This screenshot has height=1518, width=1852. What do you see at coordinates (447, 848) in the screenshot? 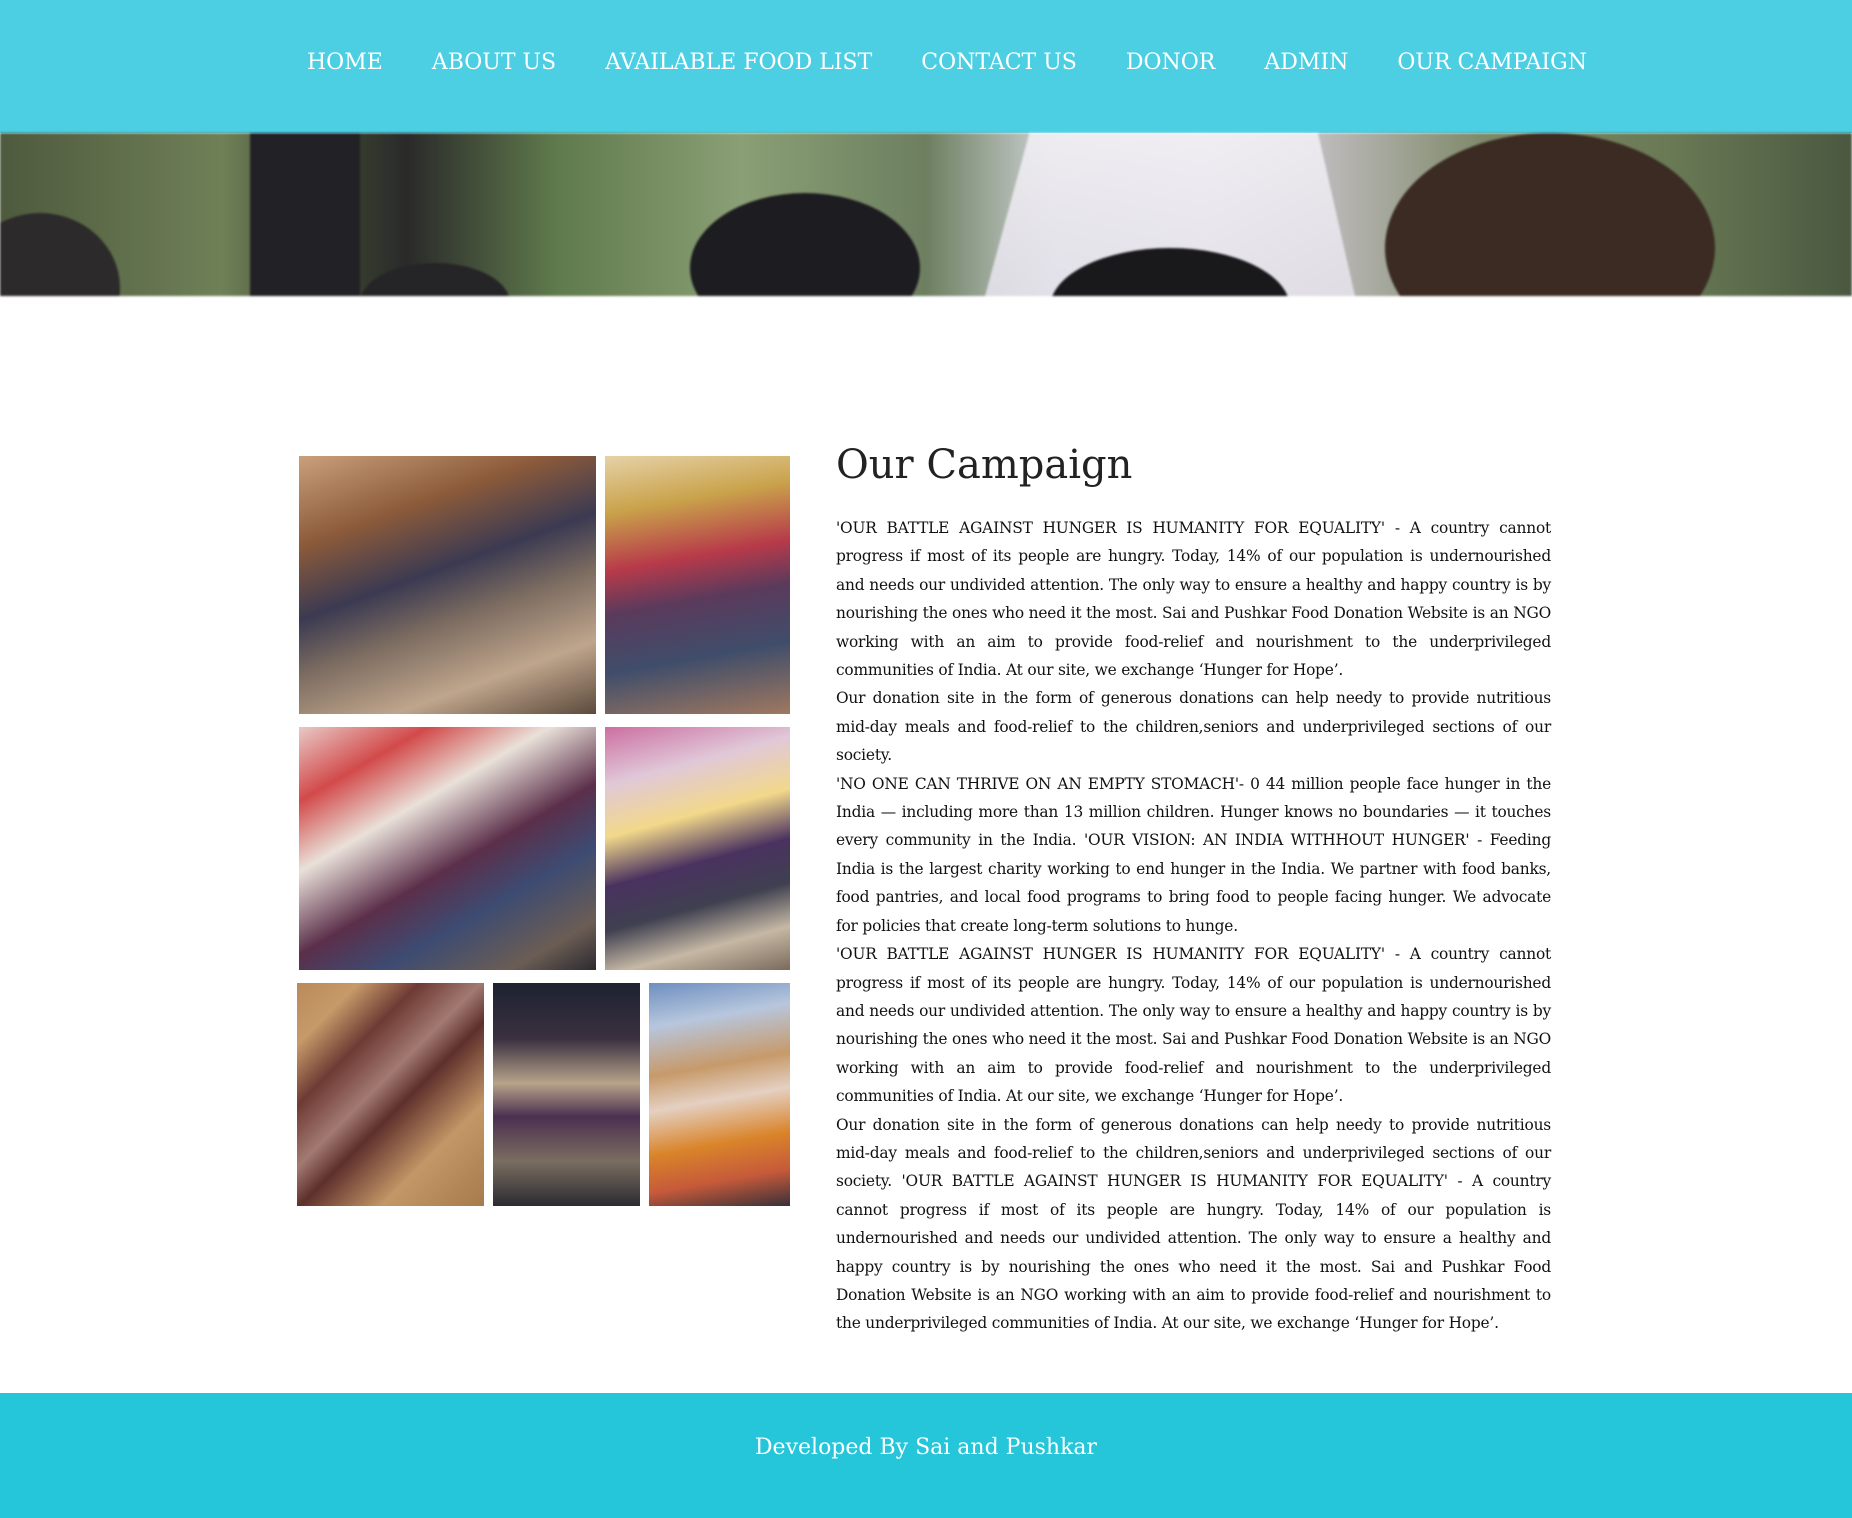
I see `campaign-photo-volunteers` at bounding box center [447, 848].